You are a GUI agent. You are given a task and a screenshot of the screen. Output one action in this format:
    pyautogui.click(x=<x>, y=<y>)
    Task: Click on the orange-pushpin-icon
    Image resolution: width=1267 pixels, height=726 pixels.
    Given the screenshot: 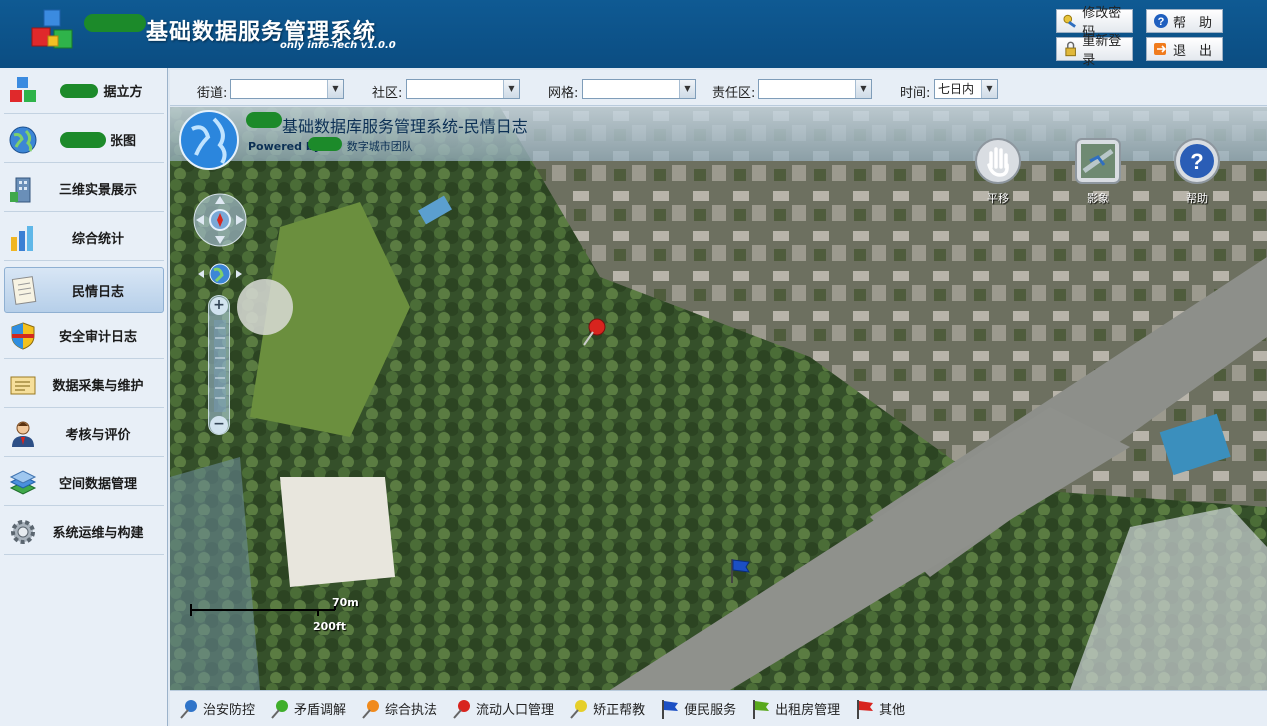 What is the action you would take?
    pyautogui.click(x=371, y=709)
    